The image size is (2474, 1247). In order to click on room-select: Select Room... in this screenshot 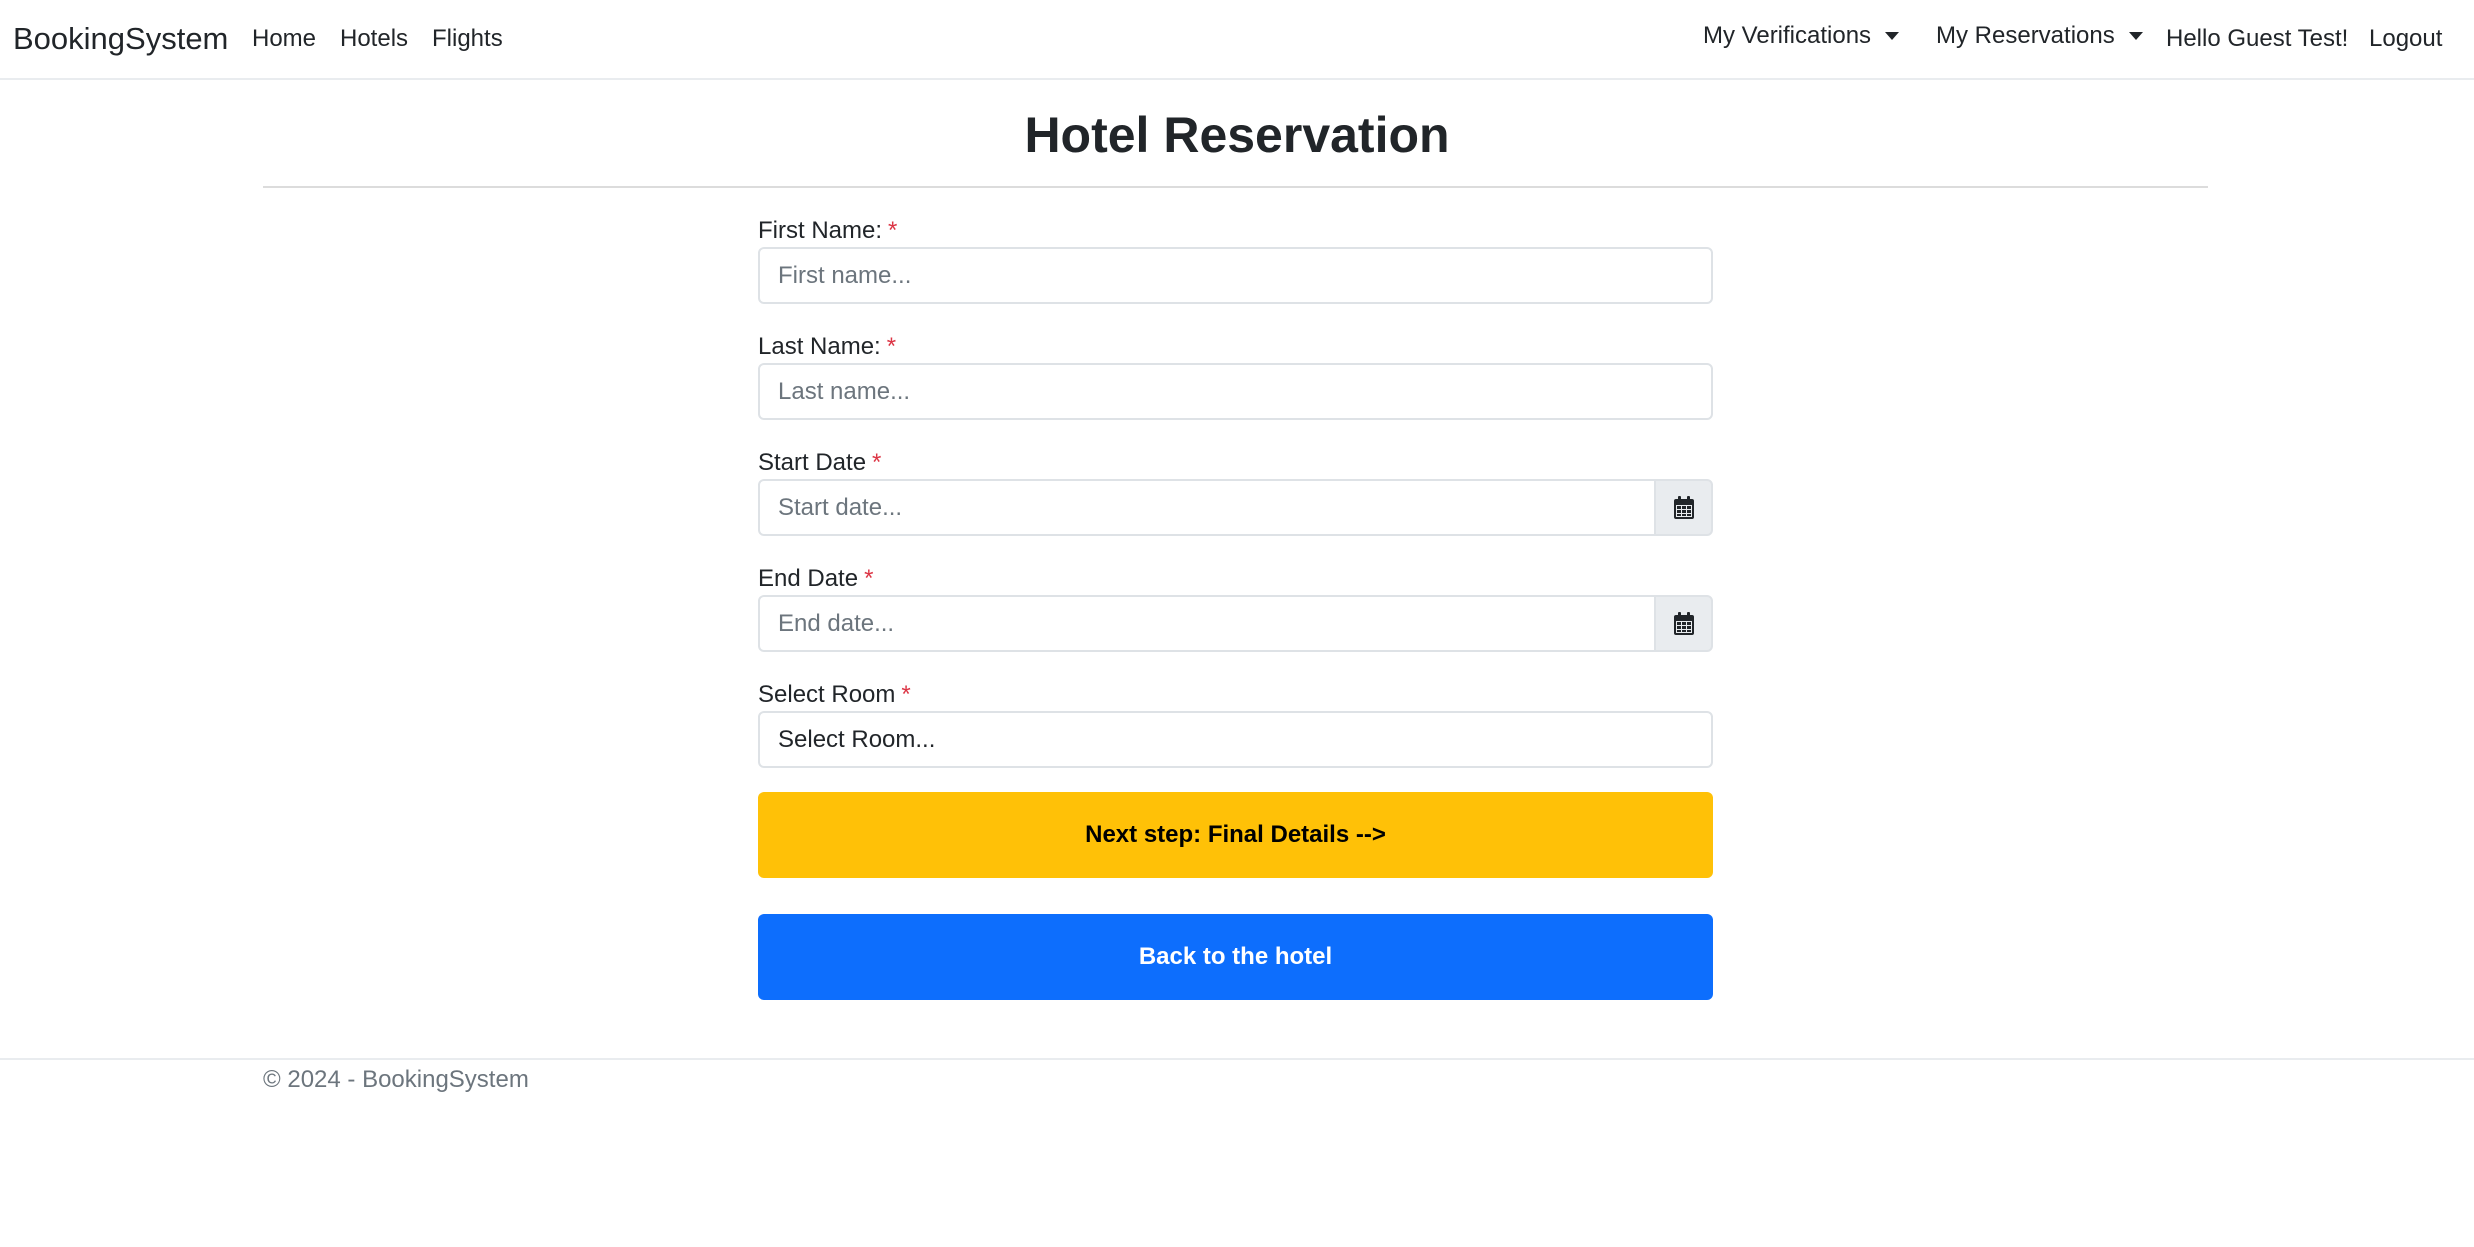, I will do `click(1235, 739)`.